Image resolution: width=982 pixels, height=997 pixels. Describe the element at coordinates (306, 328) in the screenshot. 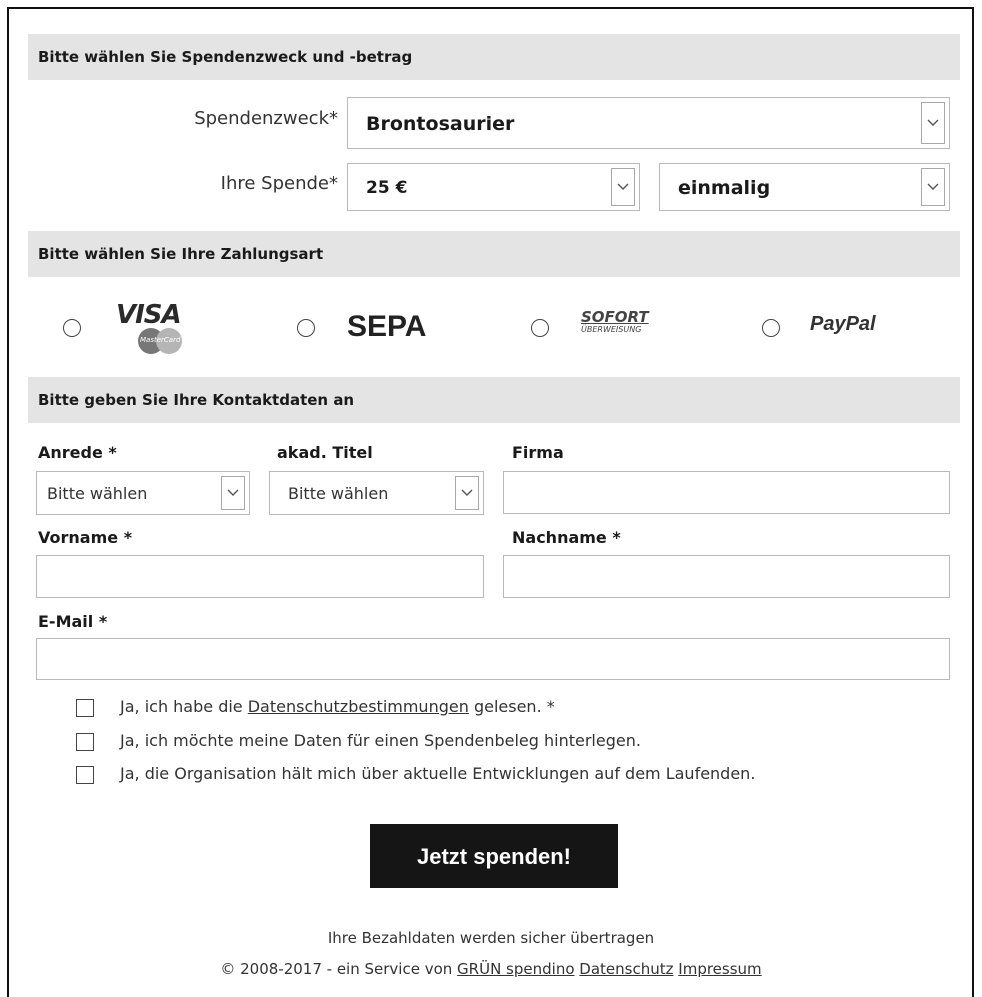

I see `payment-radio-sepa` at that location.